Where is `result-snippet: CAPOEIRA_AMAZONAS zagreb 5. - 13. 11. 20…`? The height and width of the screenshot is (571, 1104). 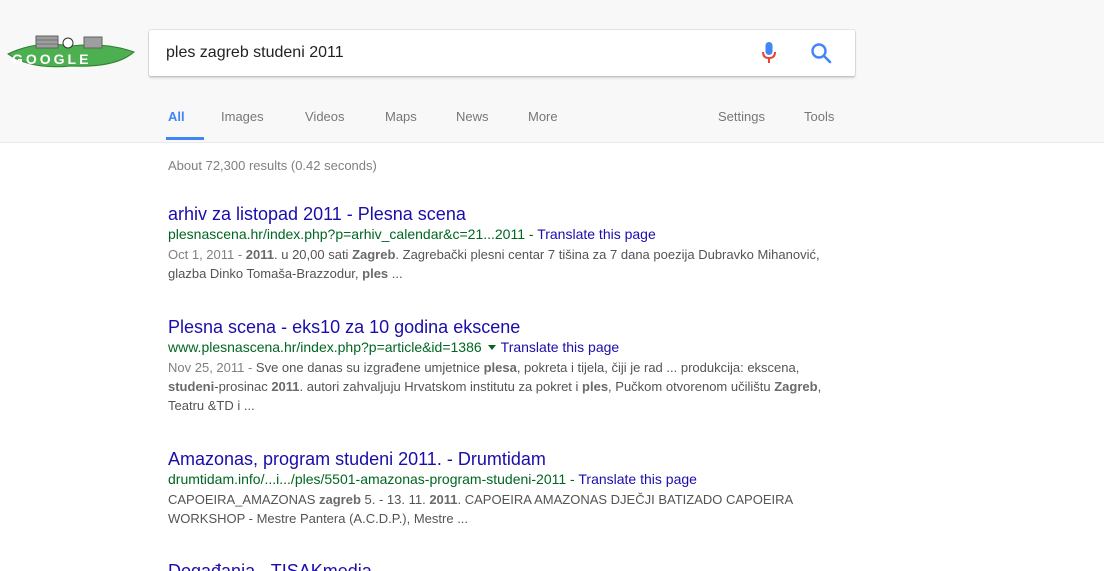 result-snippet: CAPOEIRA_AMAZONAS zagreb 5. - 13. 11. 20… is located at coordinates (508, 509).